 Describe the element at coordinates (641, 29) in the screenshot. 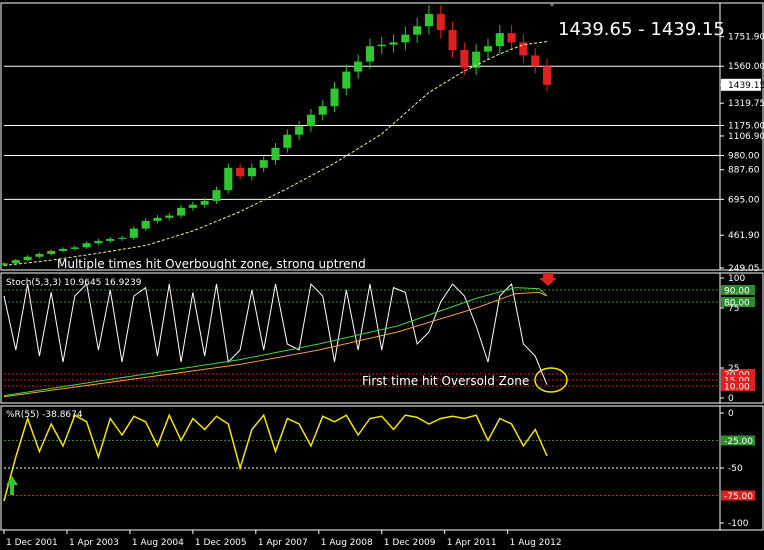

I see `price-title: 1439.65 - 1439.15` at that location.